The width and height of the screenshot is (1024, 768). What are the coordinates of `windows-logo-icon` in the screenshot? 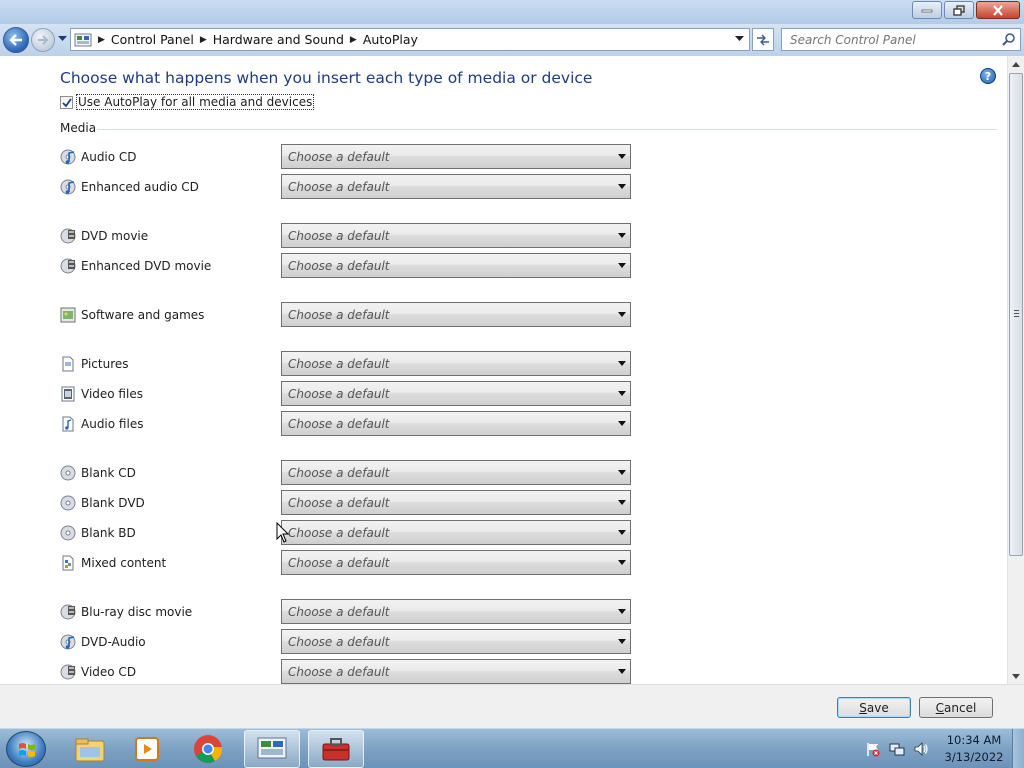 It's located at (27, 750).